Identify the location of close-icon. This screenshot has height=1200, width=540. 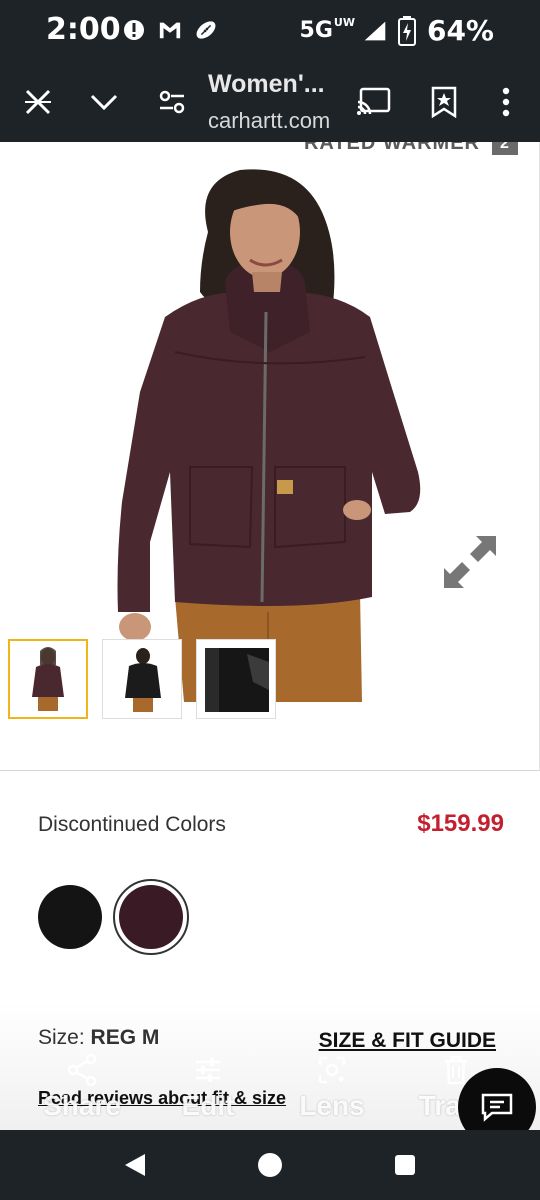
(38, 102).